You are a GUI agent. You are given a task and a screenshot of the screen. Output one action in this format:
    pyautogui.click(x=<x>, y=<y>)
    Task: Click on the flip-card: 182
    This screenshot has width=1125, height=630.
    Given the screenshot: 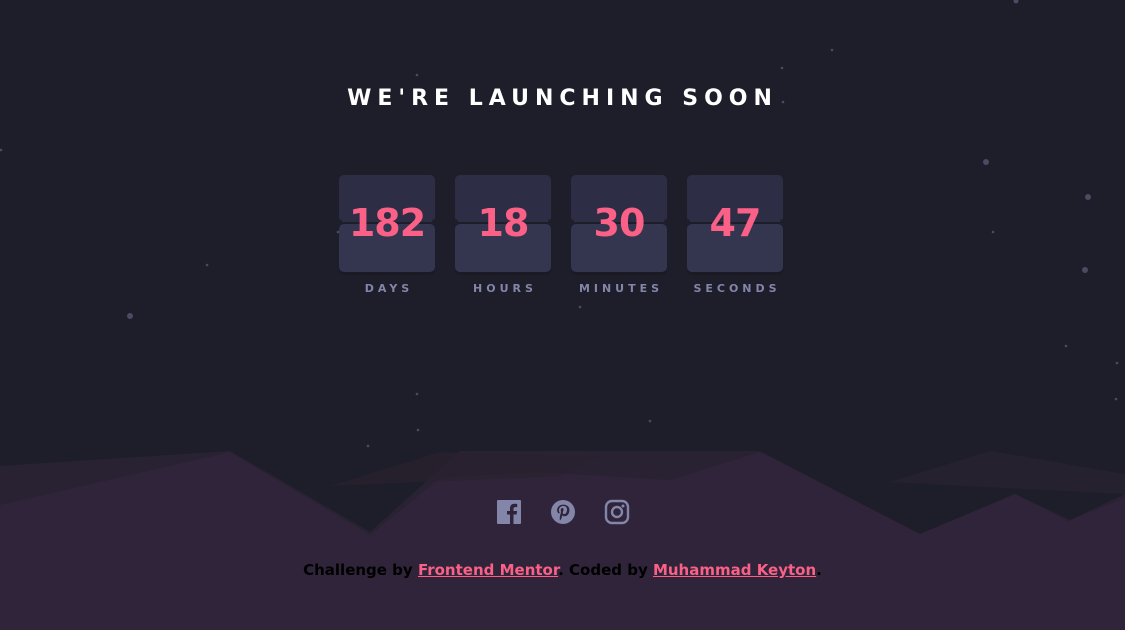 What is the action you would take?
    pyautogui.click(x=387, y=223)
    